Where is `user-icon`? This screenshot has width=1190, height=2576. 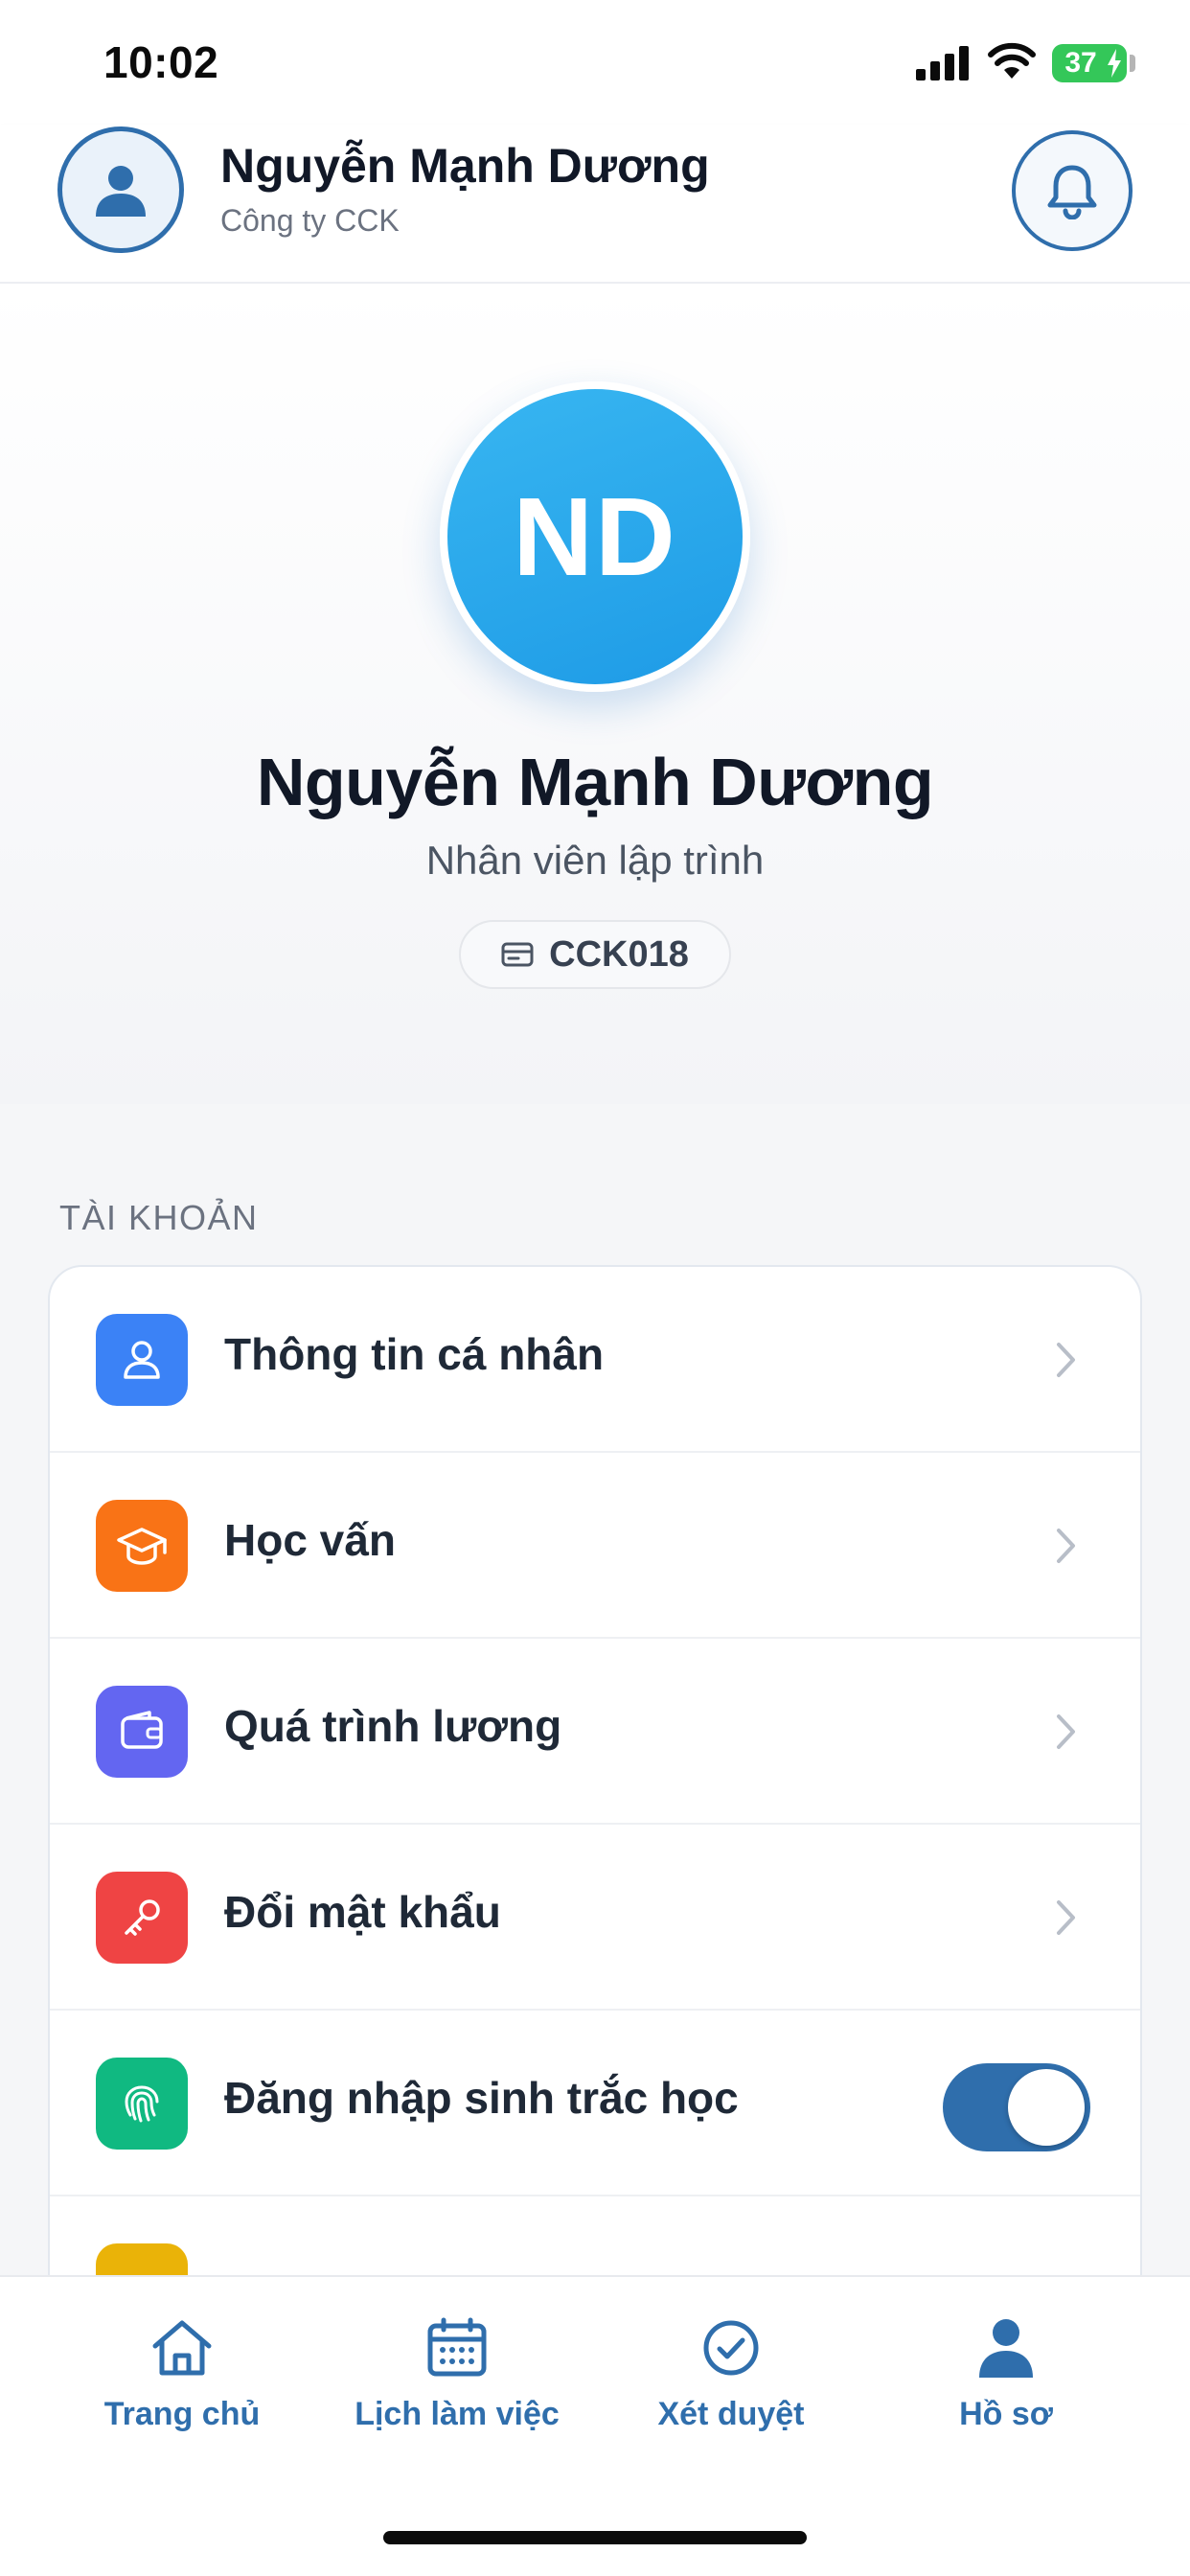
user-icon is located at coordinates (142, 1360).